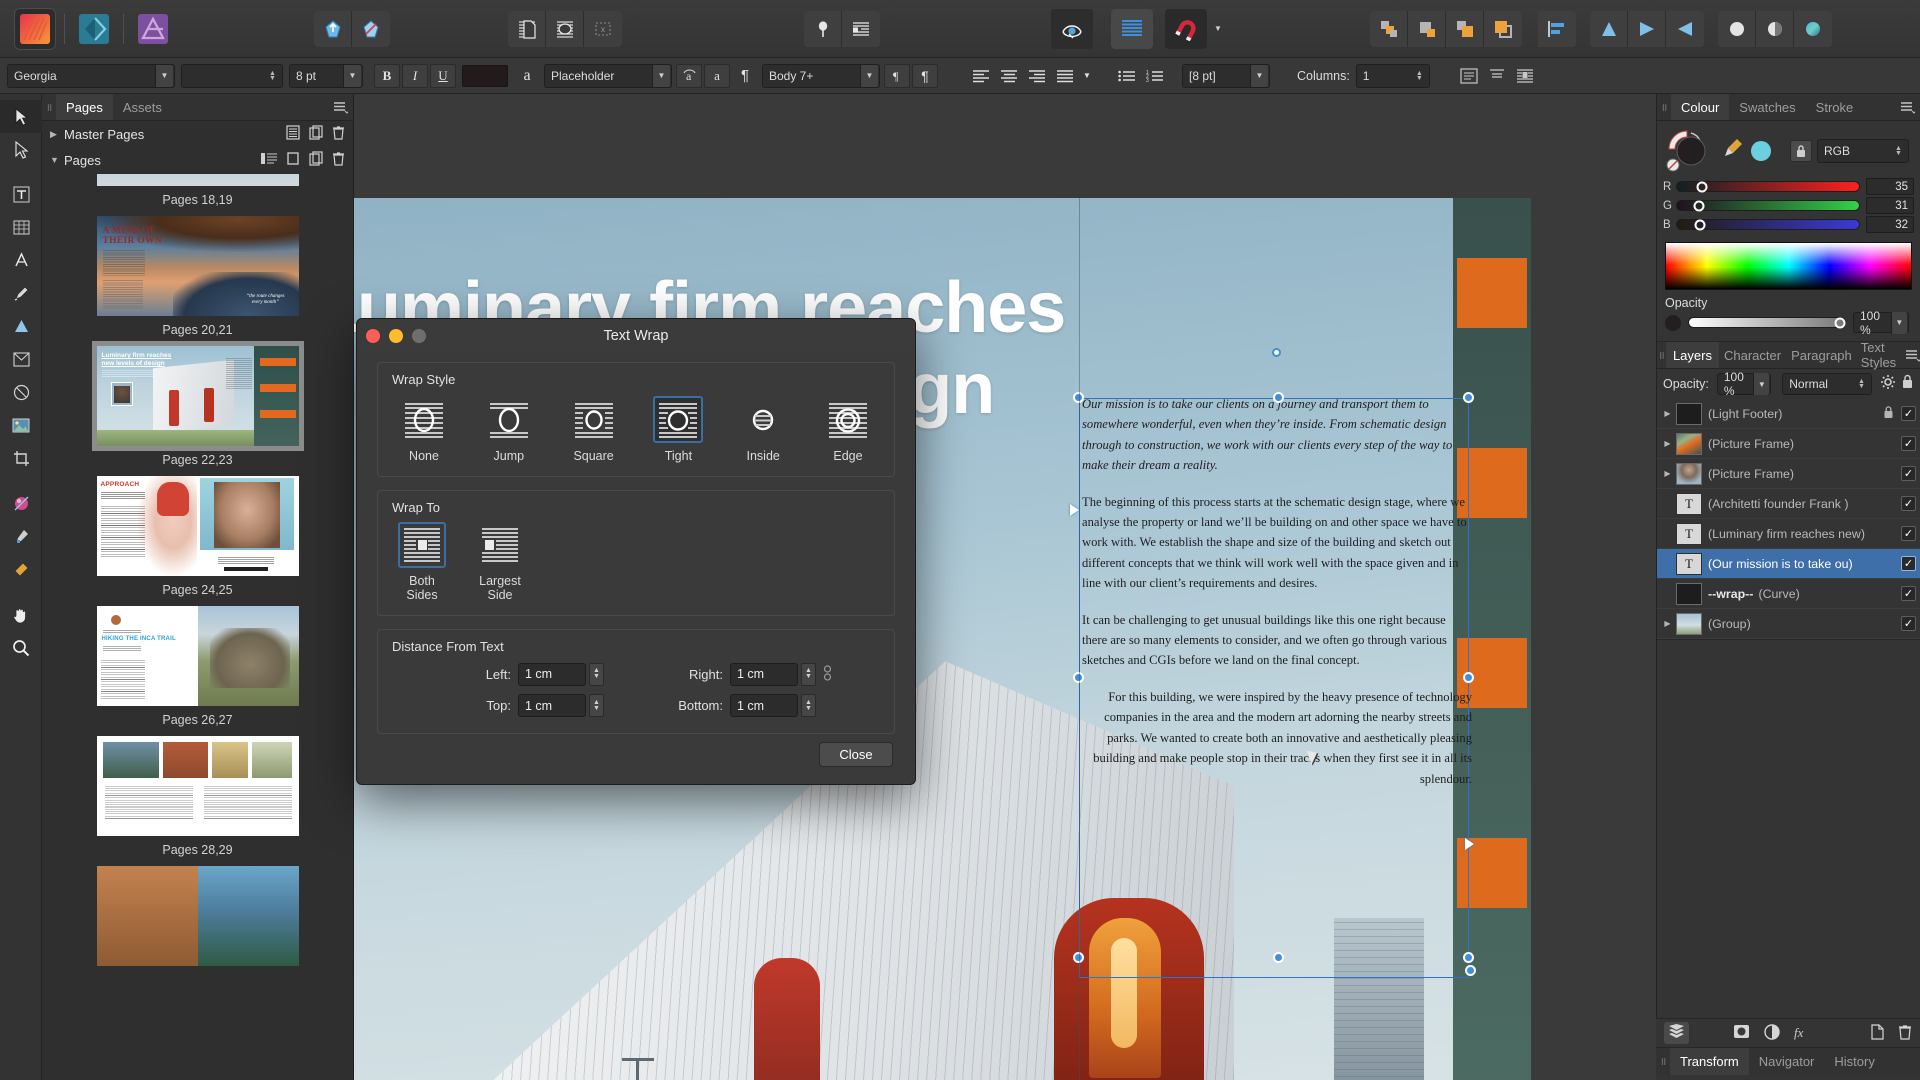 Image resolution: width=1920 pixels, height=1080 pixels. What do you see at coordinates (1074, 510) in the screenshot?
I see `text-flow-input-icon` at bounding box center [1074, 510].